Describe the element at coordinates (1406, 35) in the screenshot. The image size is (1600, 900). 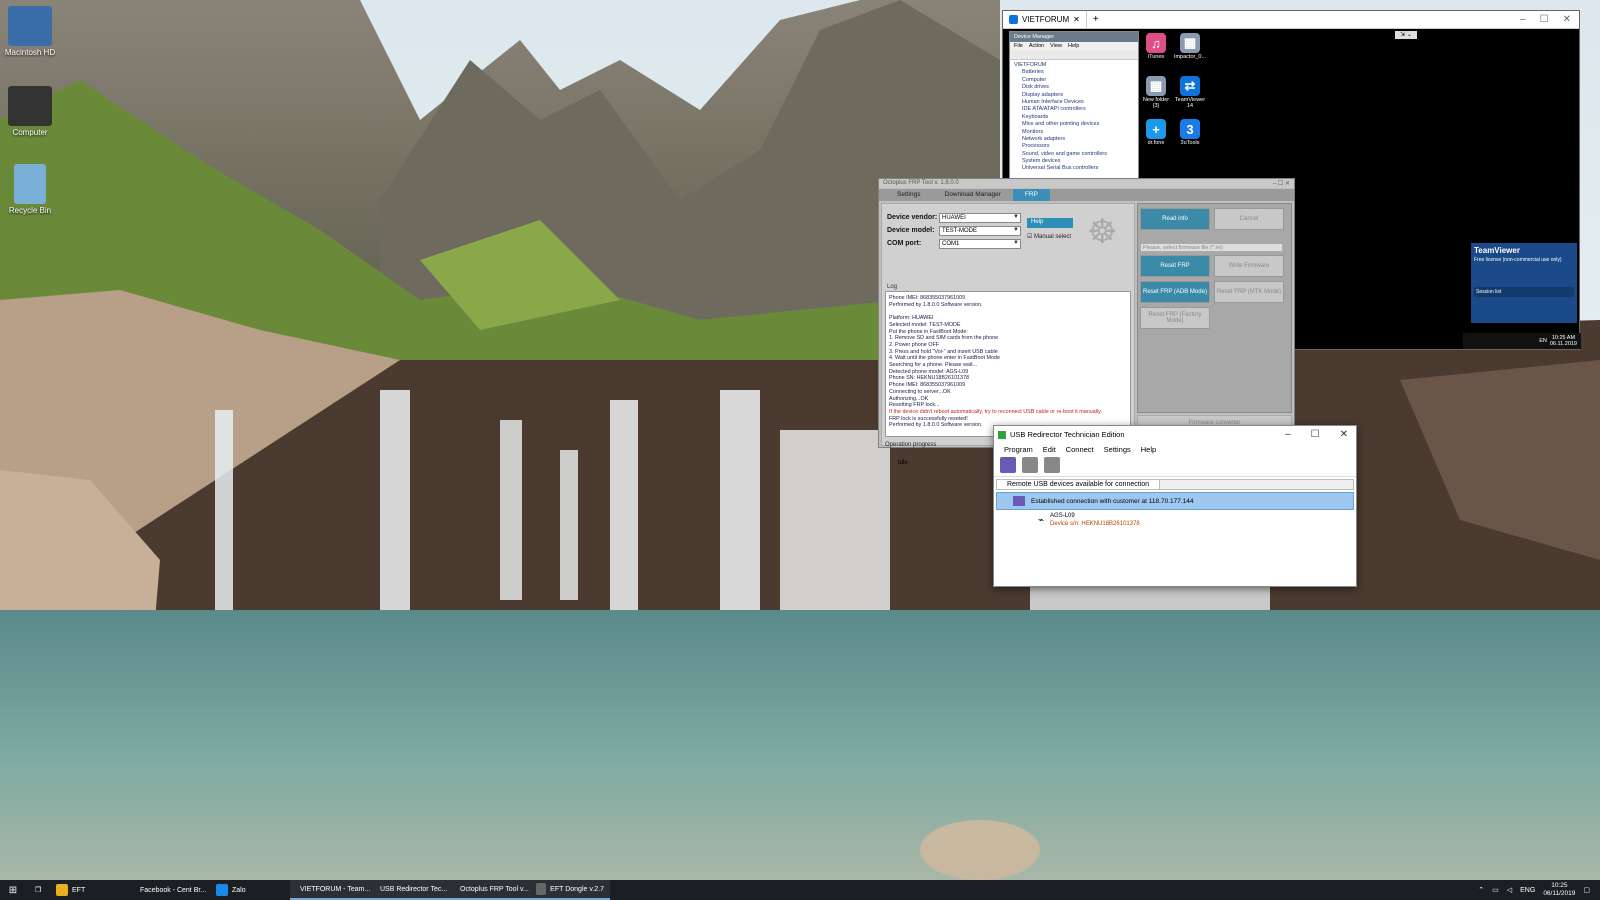
I see `remote-view-toolbar-toggle: ⇲ ⌄` at that location.